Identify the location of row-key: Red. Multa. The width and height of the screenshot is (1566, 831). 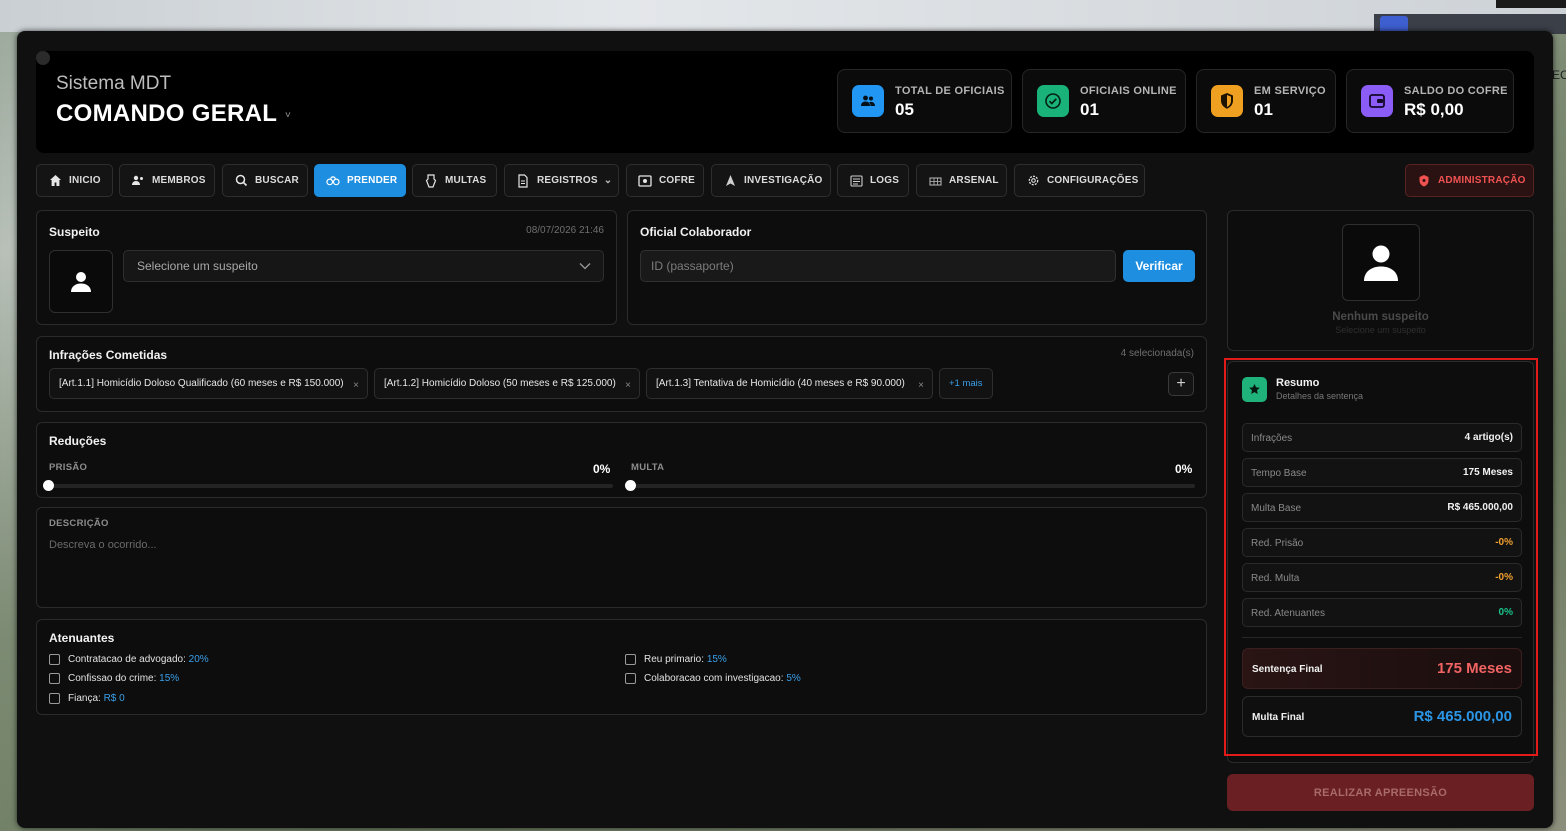
(1275, 578).